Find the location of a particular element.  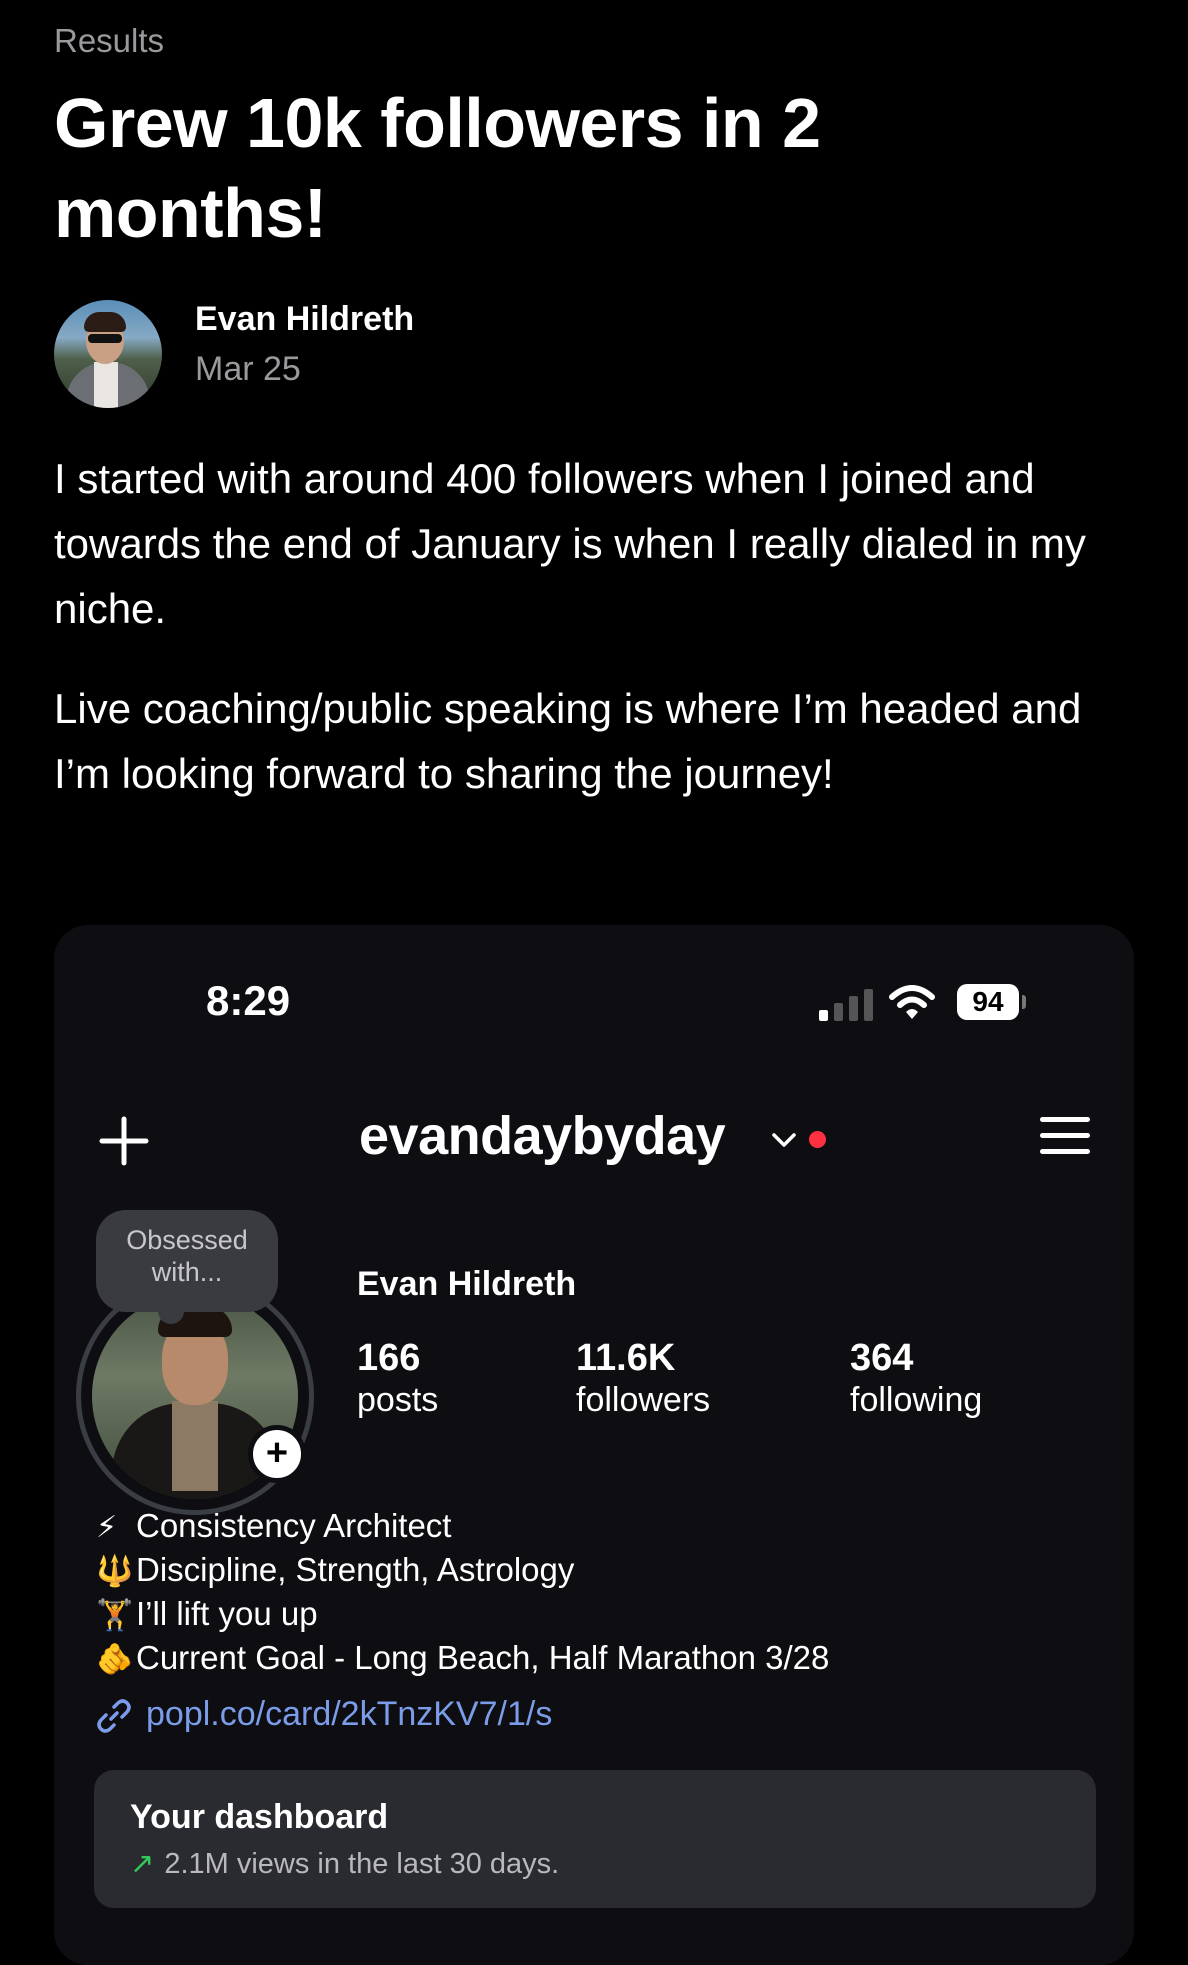

post-date: Mar 25 is located at coordinates (248, 369).